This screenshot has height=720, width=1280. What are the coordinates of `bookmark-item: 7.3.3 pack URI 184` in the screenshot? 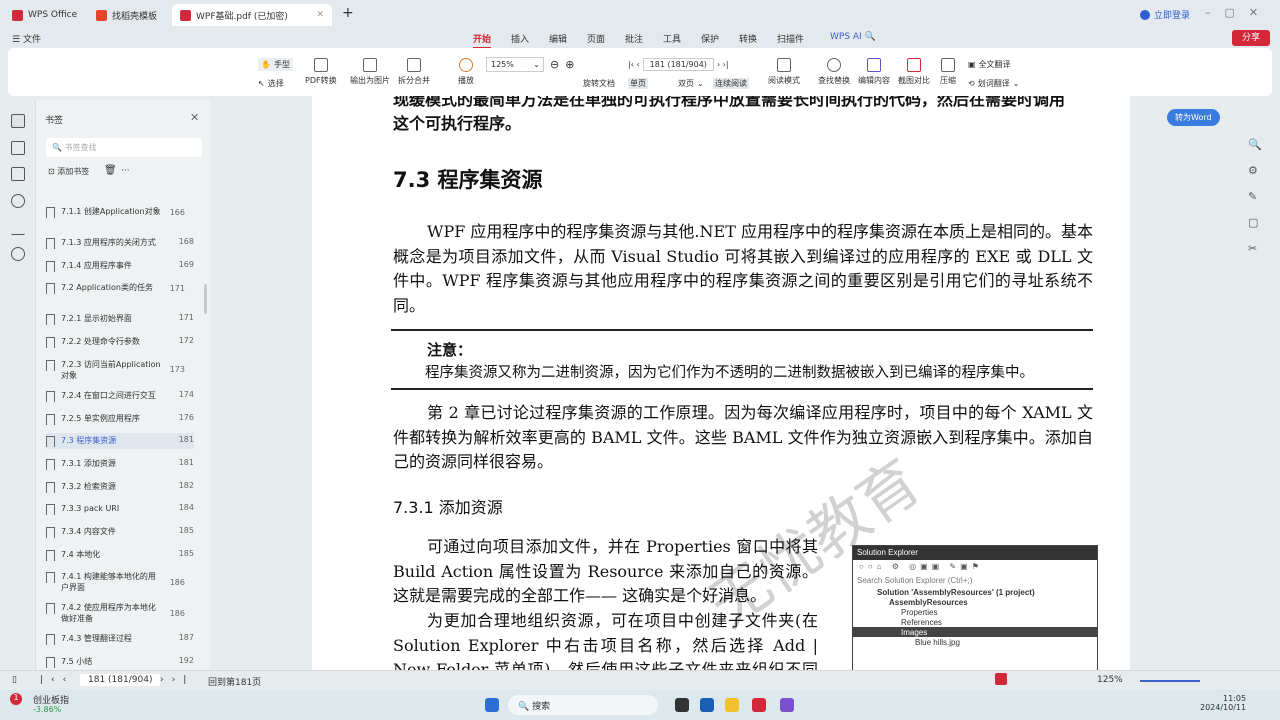 It's located at (120, 509).